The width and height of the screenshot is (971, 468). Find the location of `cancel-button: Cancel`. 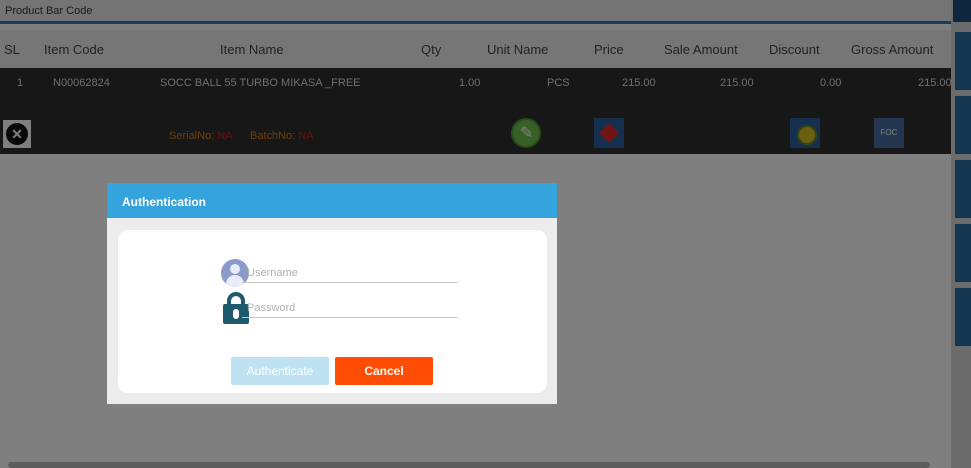

cancel-button: Cancel is located at coordinates (384, 371).